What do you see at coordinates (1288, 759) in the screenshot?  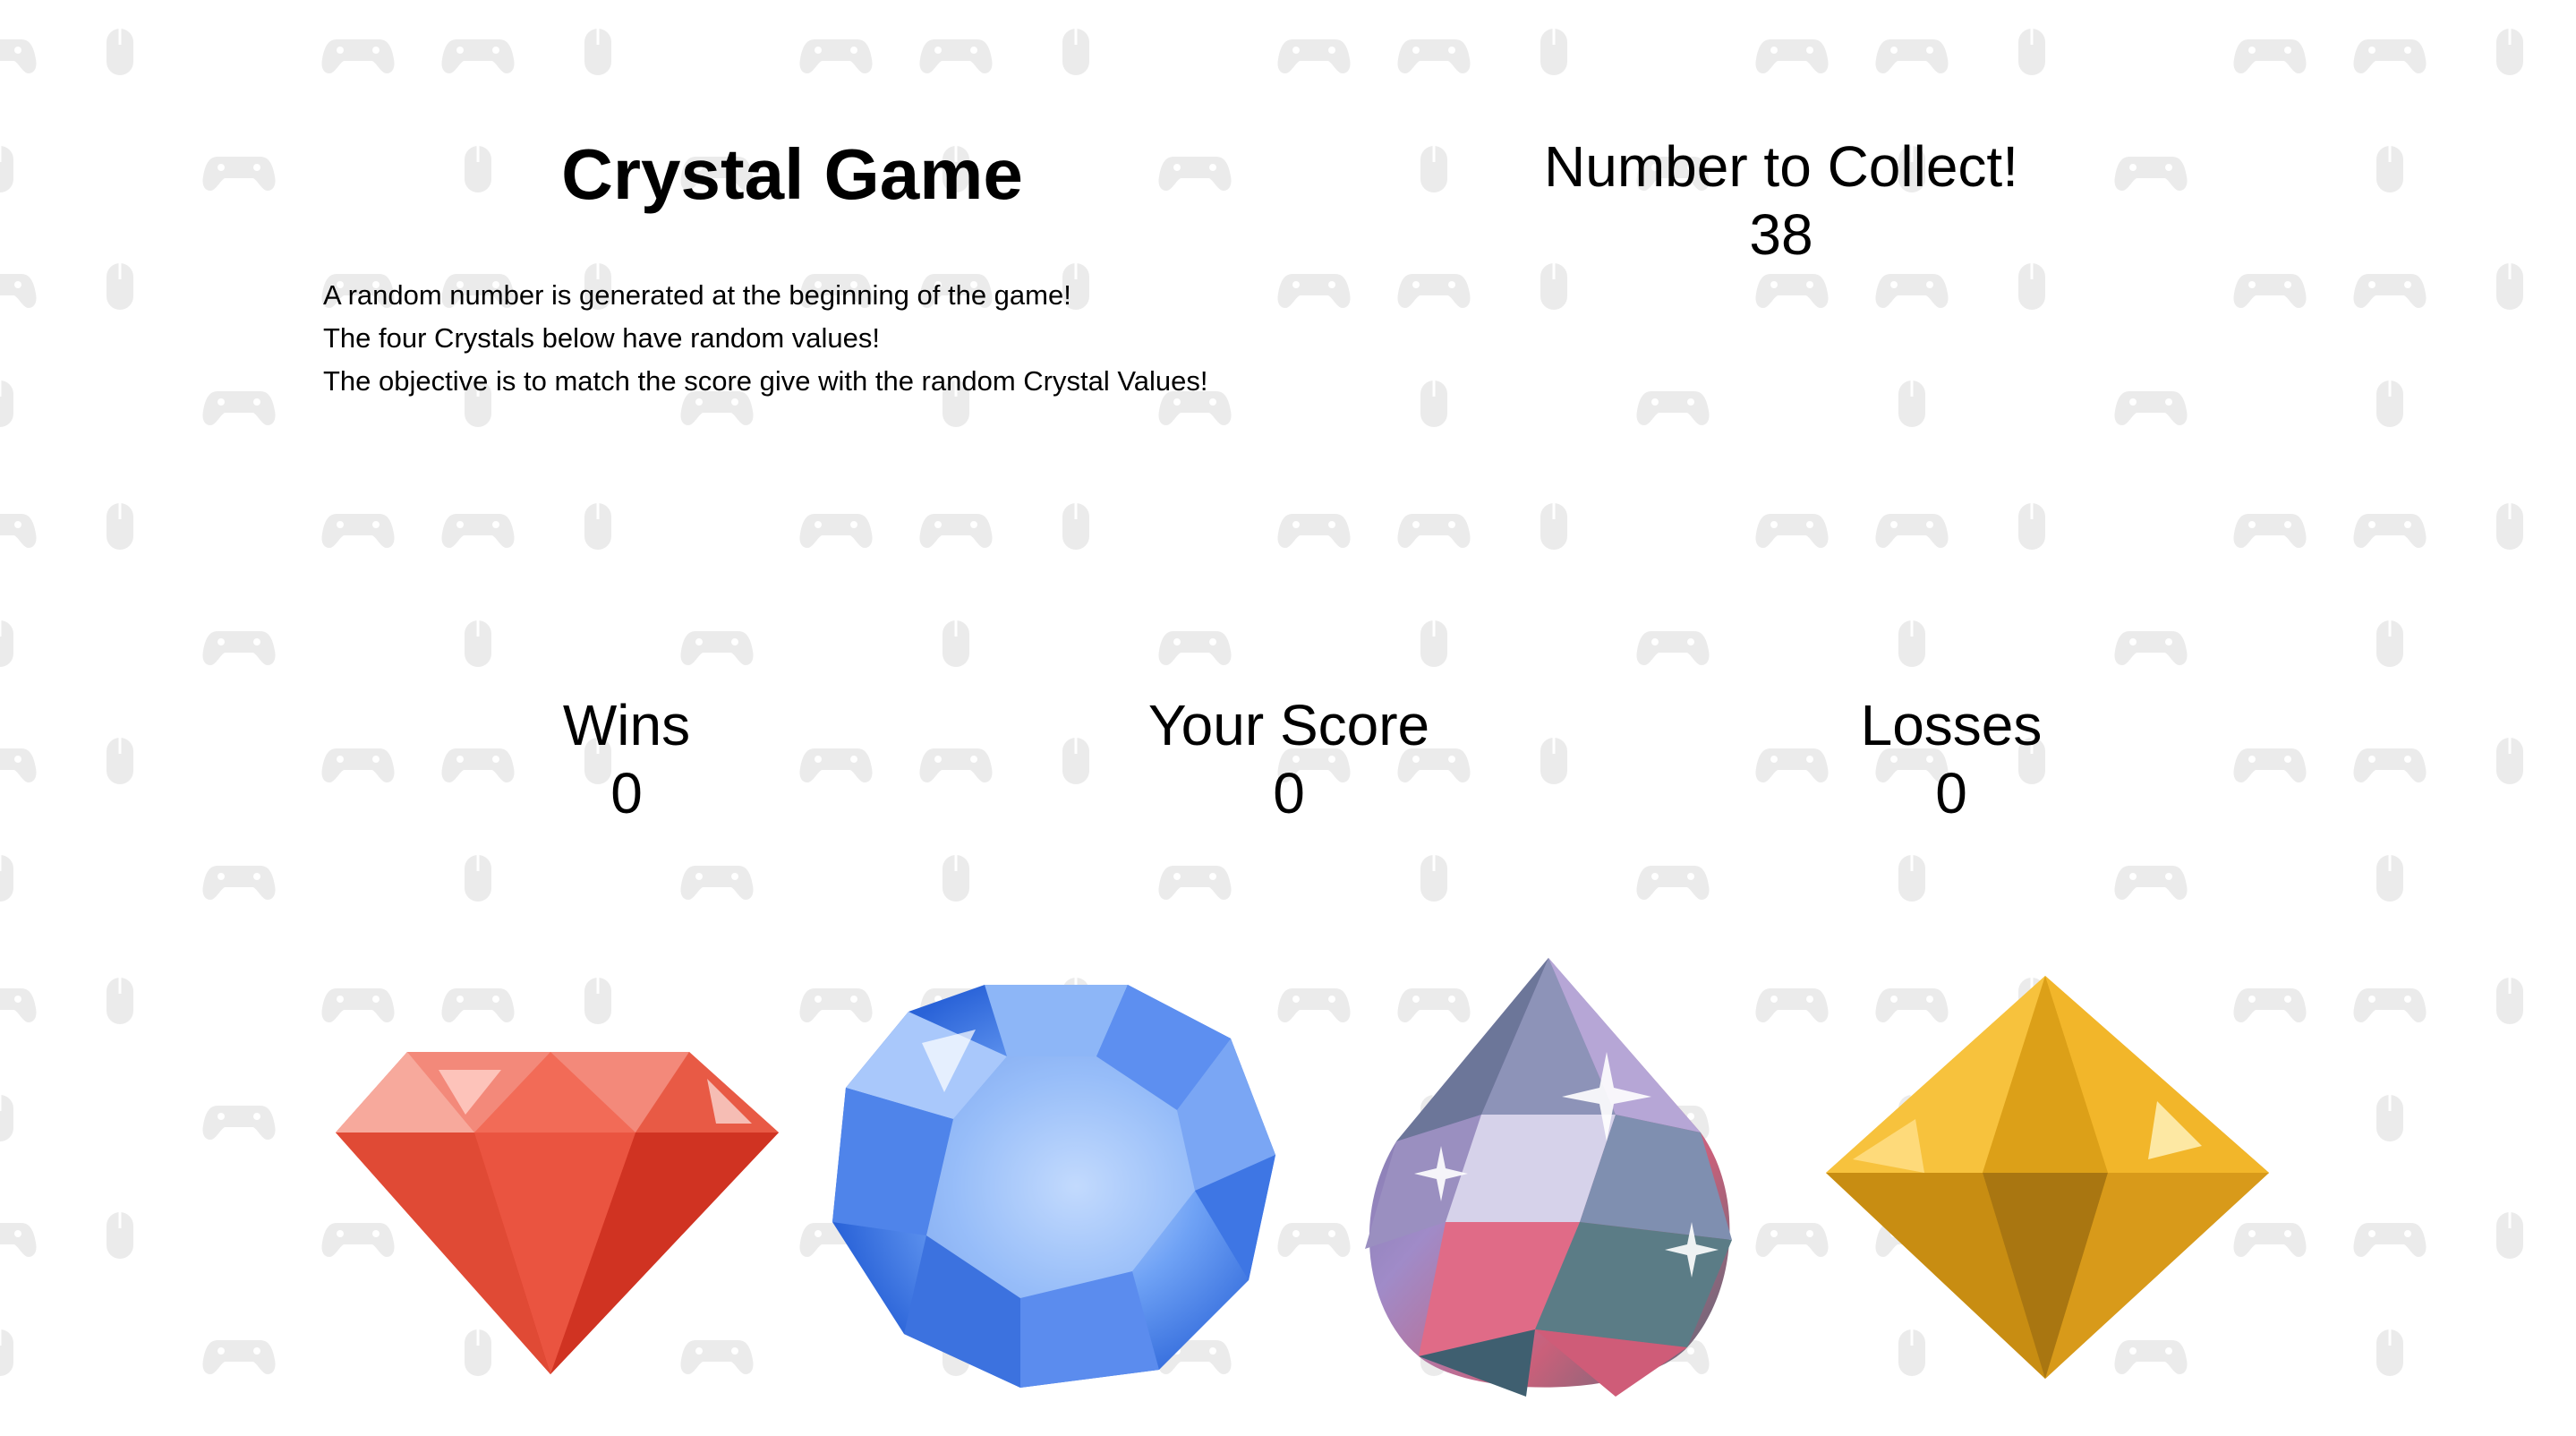 I see `score-panel: Your Score 0` at bounding box center [1288, 759].